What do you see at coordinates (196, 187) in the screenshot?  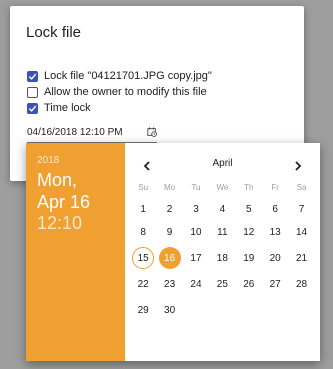 I see `weekday-header: Tu` at bounding box center [196, 187].